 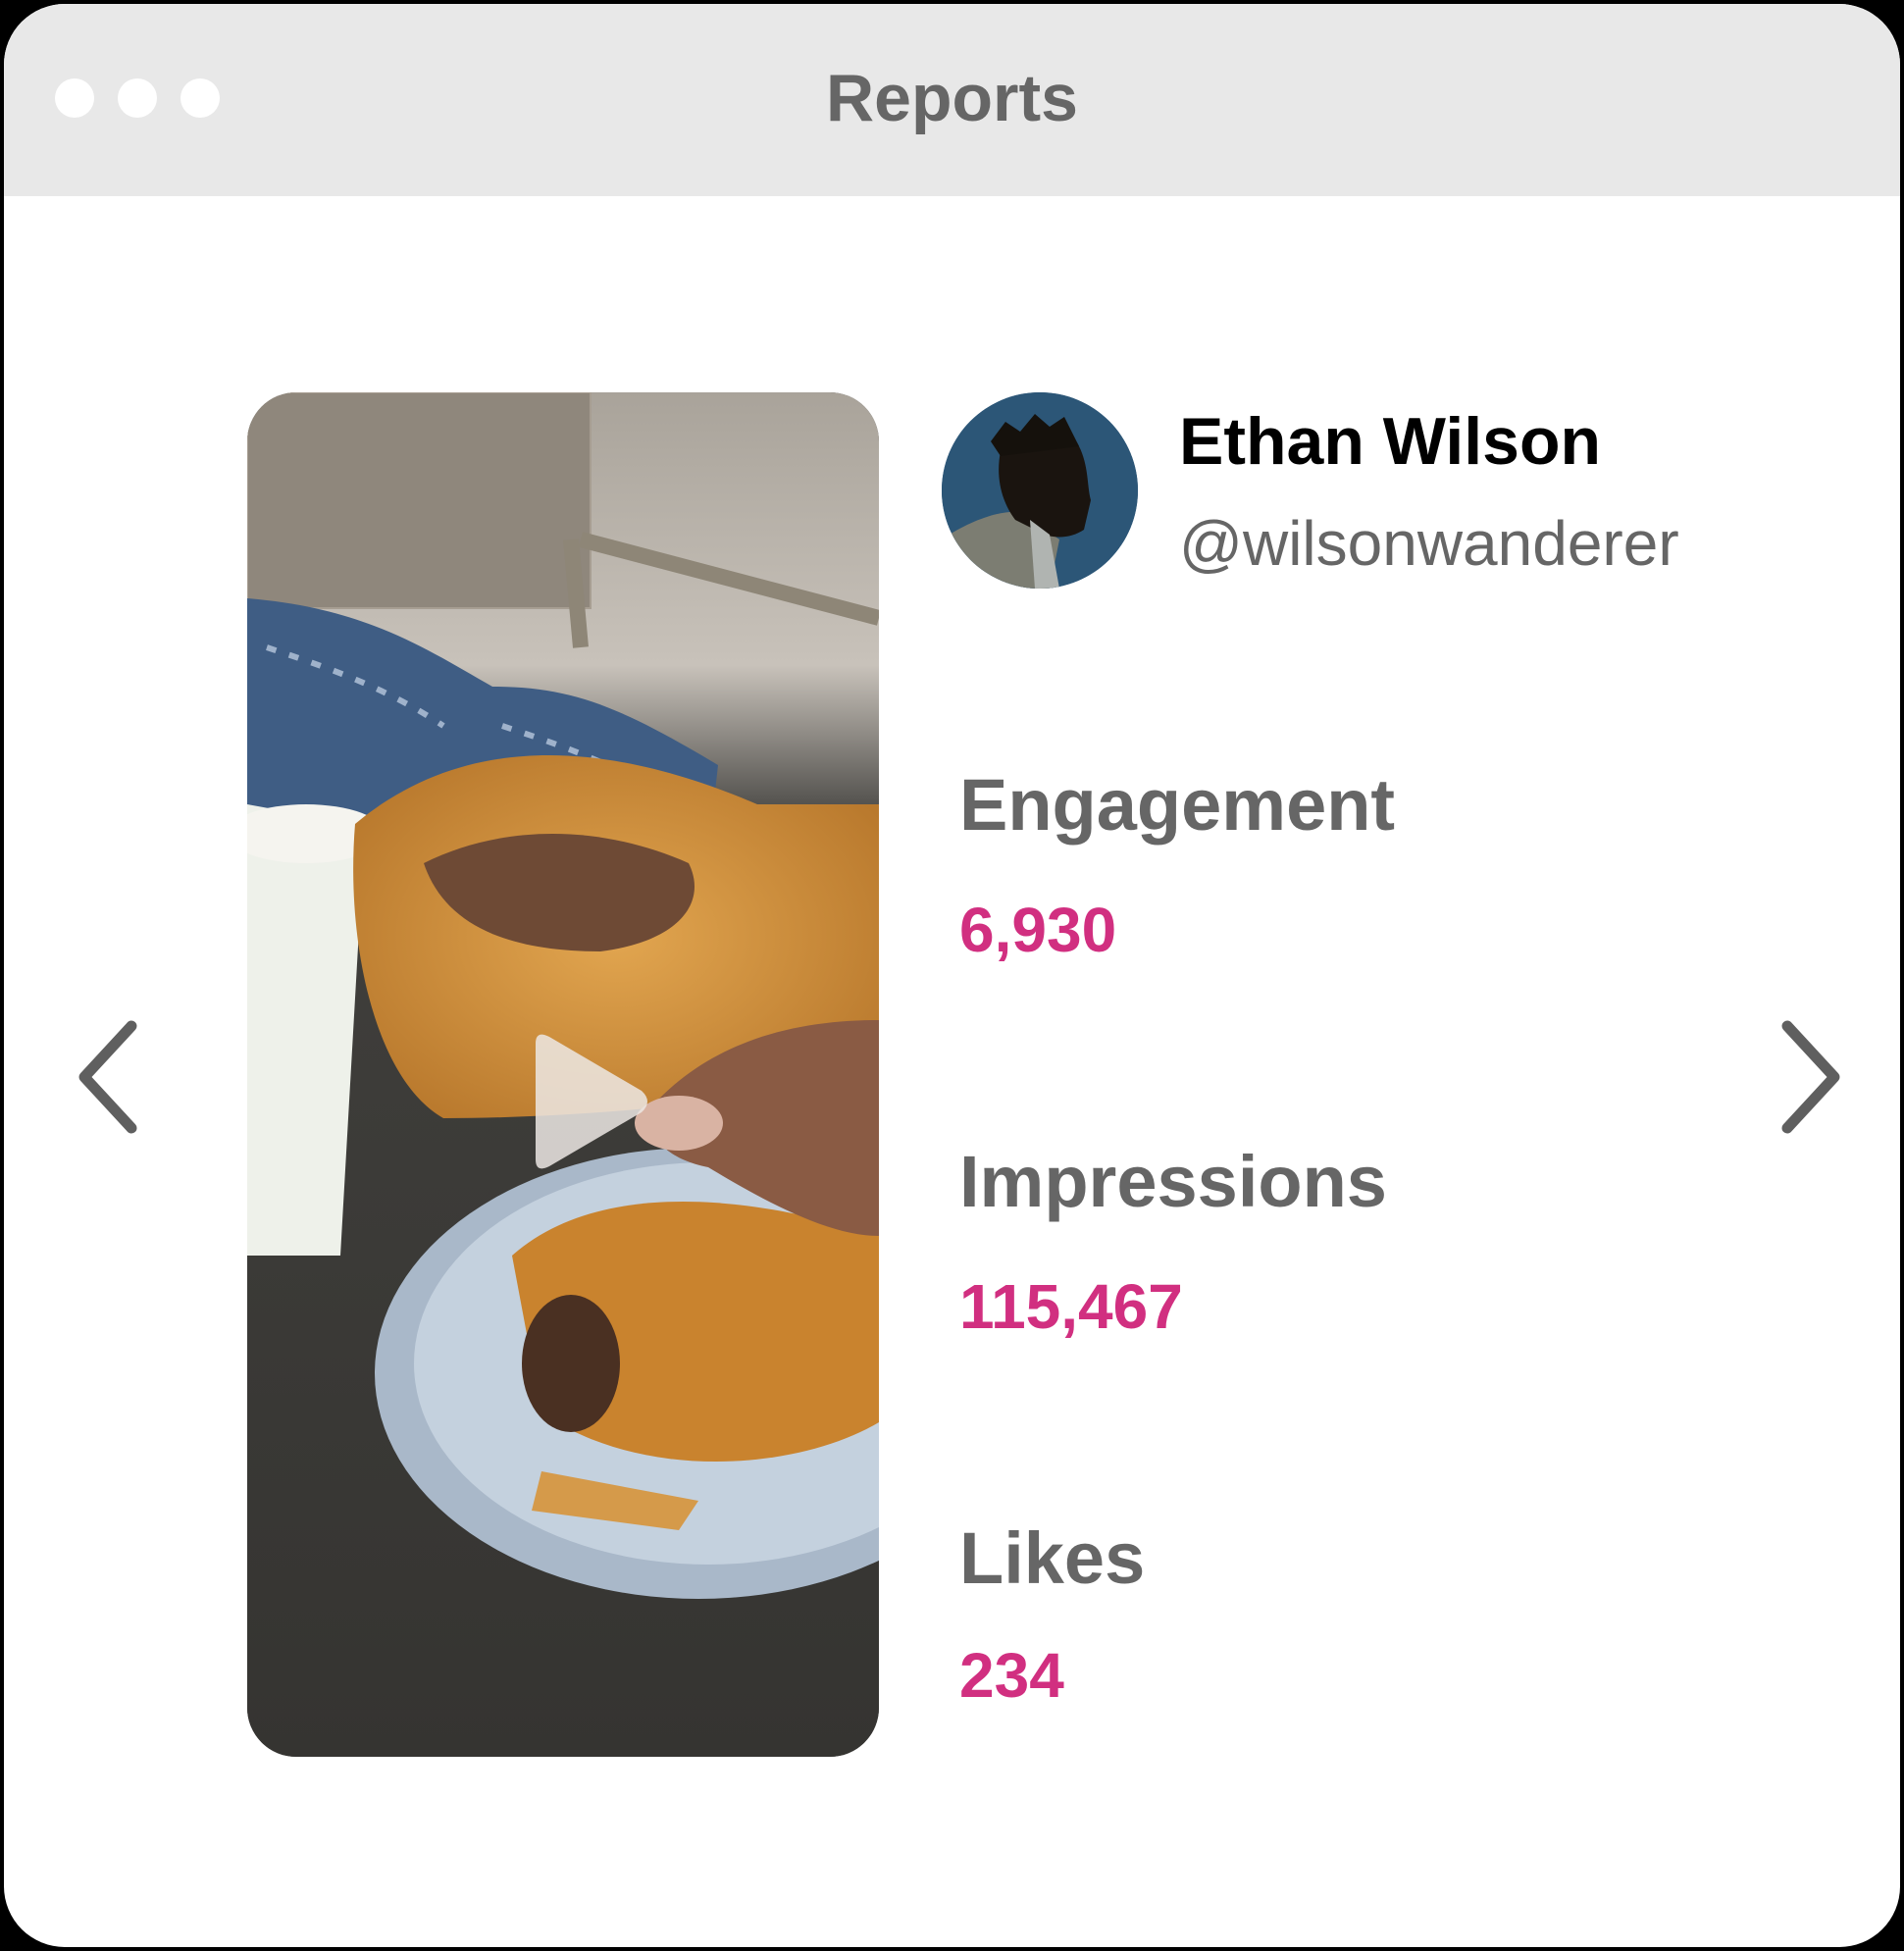 I want to click on play-icon, so click(x=586, y=1101).